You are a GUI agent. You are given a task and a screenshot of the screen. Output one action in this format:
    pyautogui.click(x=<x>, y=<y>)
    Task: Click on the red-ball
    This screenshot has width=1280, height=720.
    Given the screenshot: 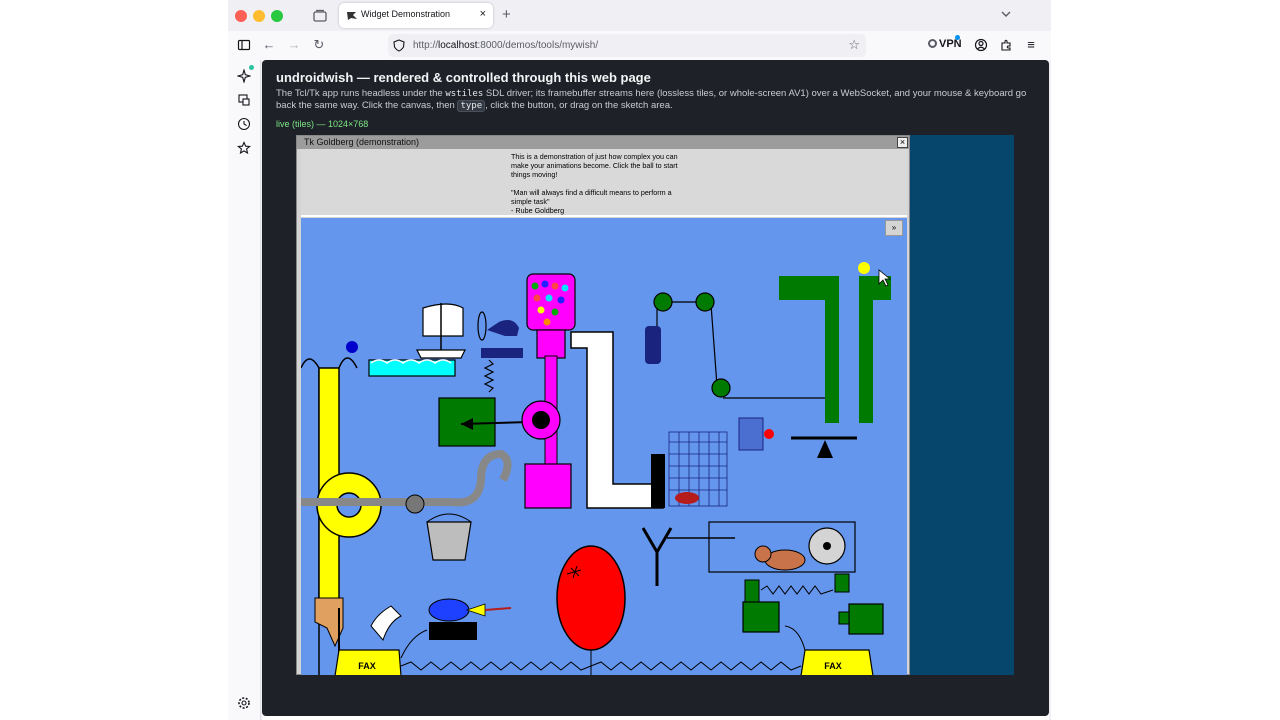 What is the action you would take?
    pyautogui.click(x=769, y=434)
    